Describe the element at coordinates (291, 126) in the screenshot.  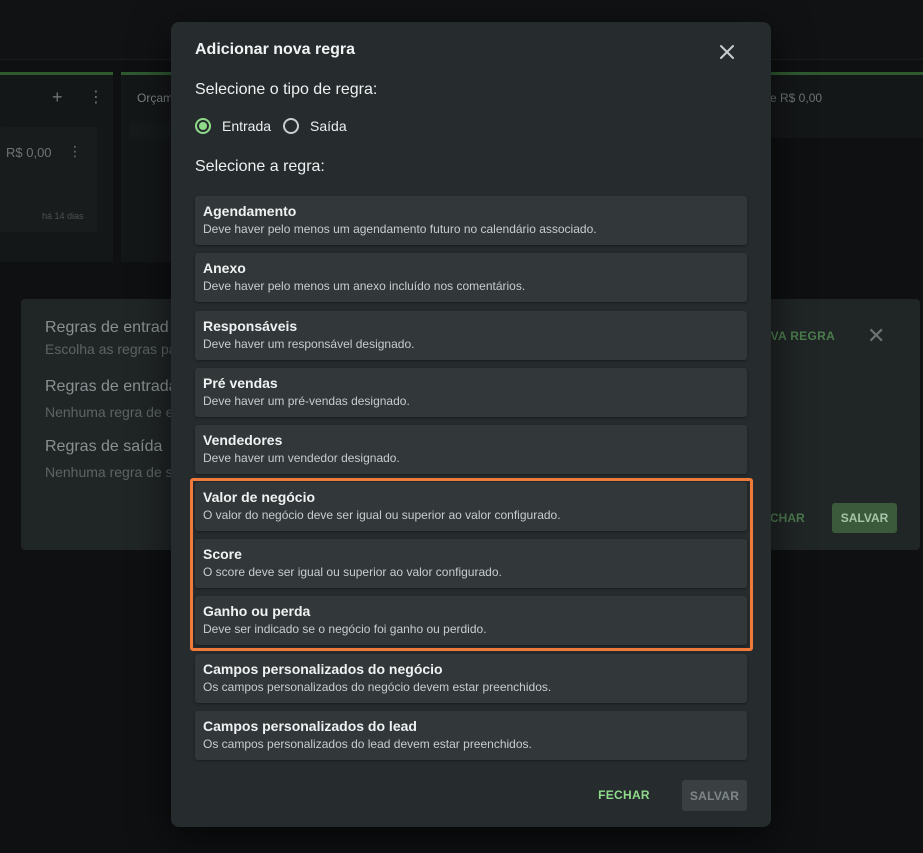
I see `radio-unselected-icon` at that location.